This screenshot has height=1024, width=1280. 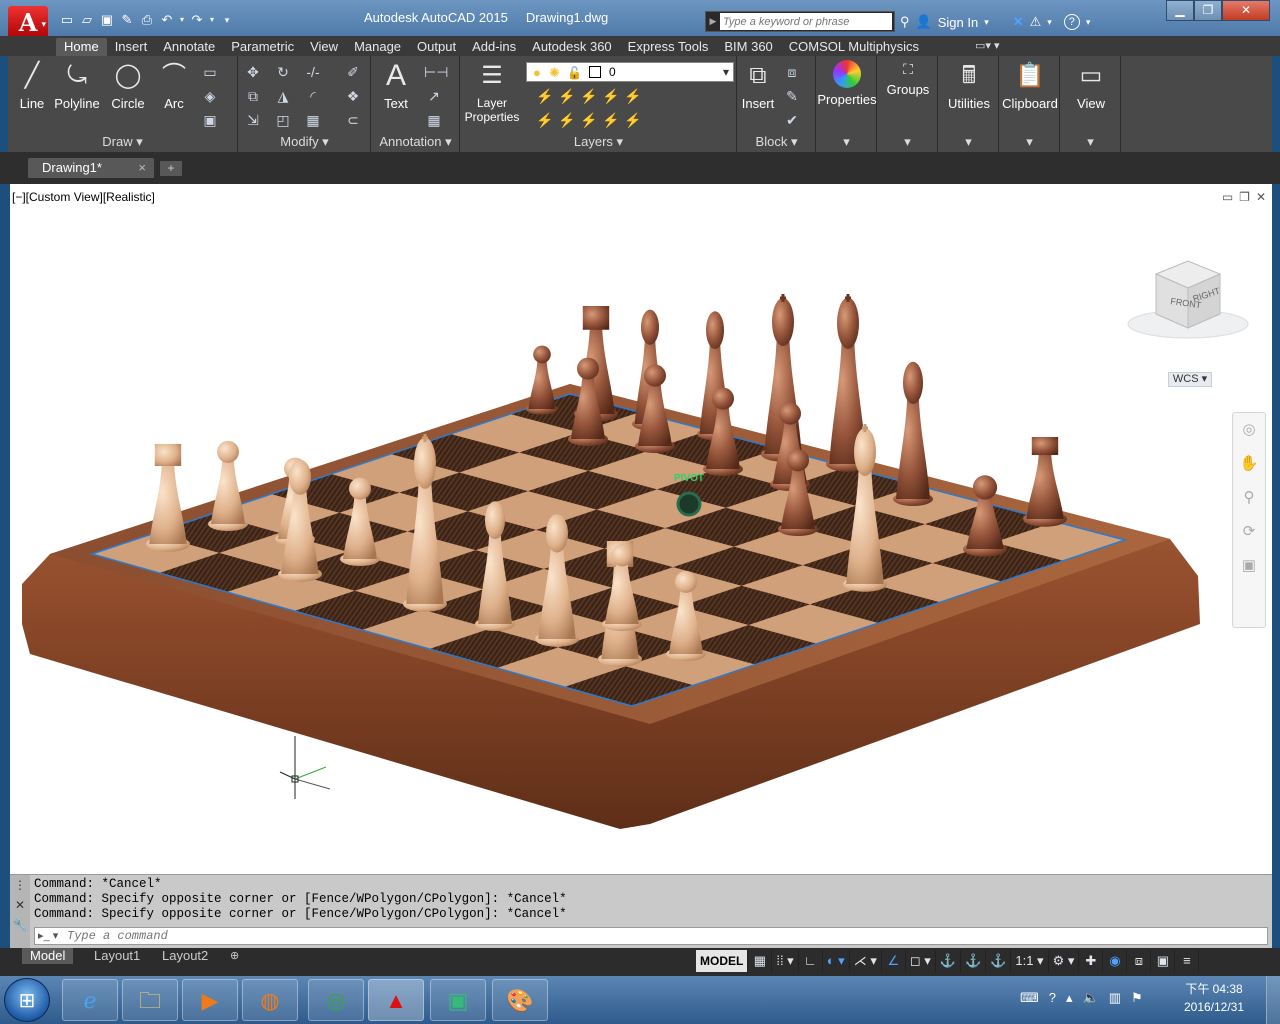 I want to click on rectangle-icon: ▭, so click(x=210, y=72).